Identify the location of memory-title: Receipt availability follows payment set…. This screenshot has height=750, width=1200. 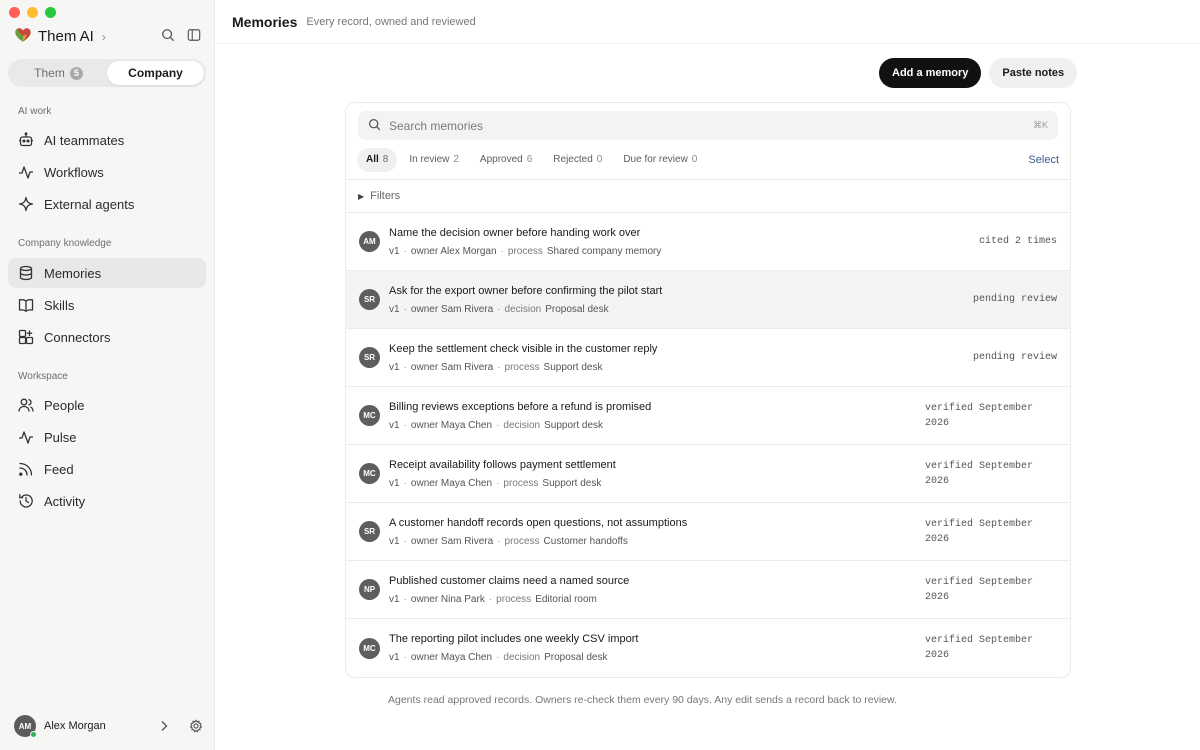
(502, 464).